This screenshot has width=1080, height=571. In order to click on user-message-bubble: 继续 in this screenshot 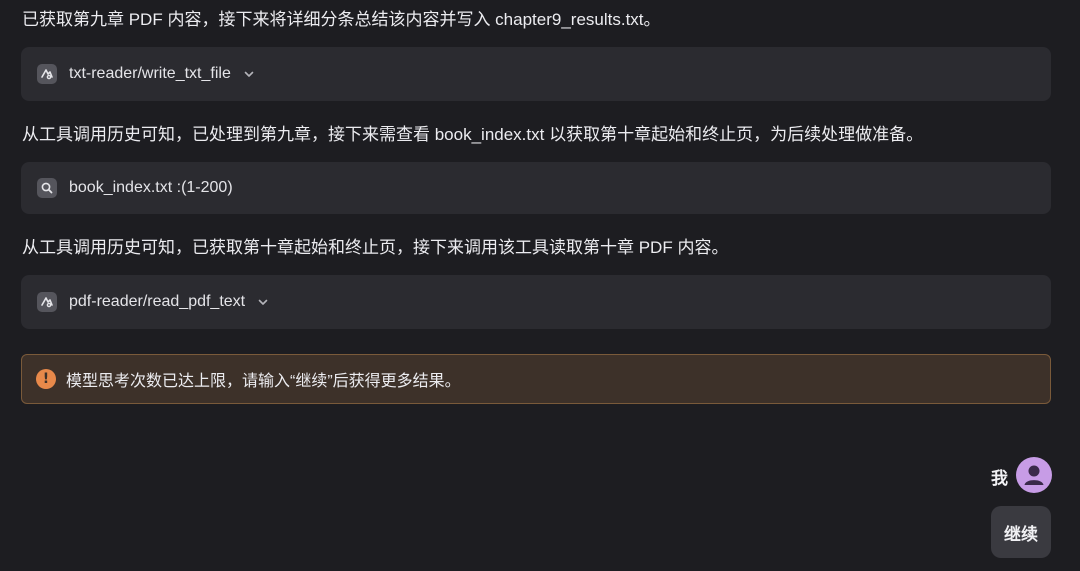, I will do `click(1021, 532)`.